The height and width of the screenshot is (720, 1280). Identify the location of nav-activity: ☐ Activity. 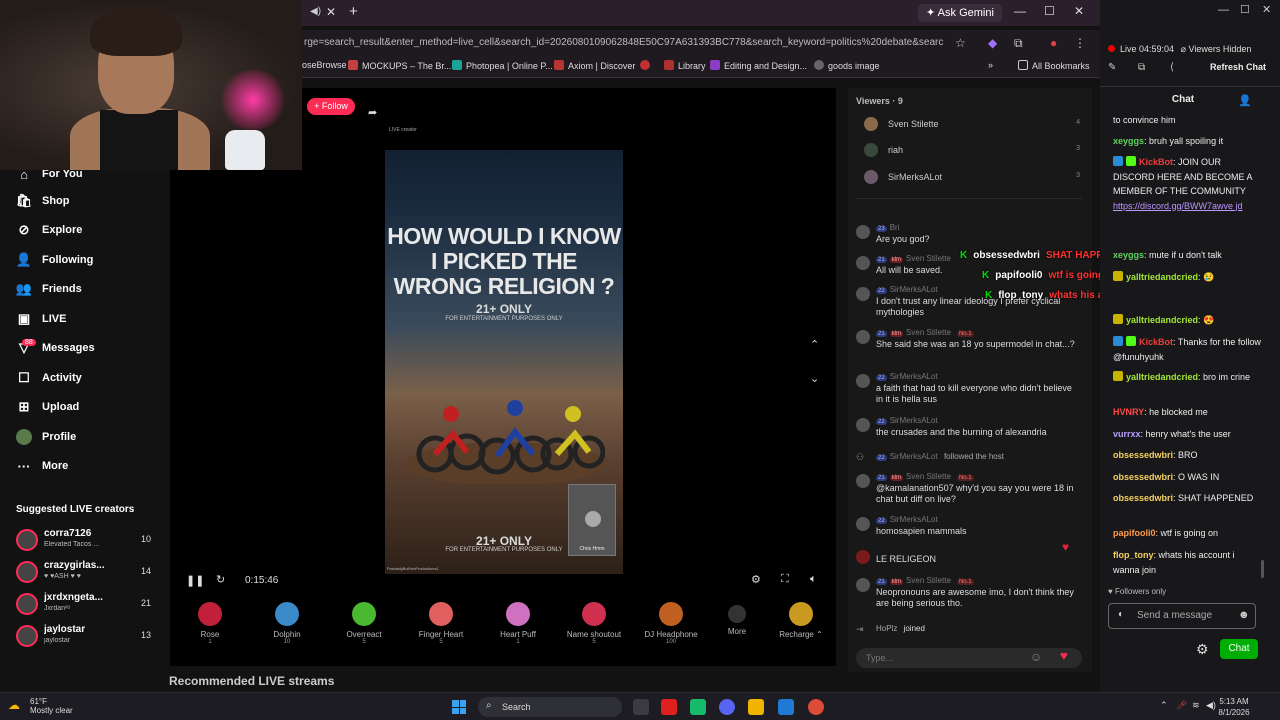
(49, 378).